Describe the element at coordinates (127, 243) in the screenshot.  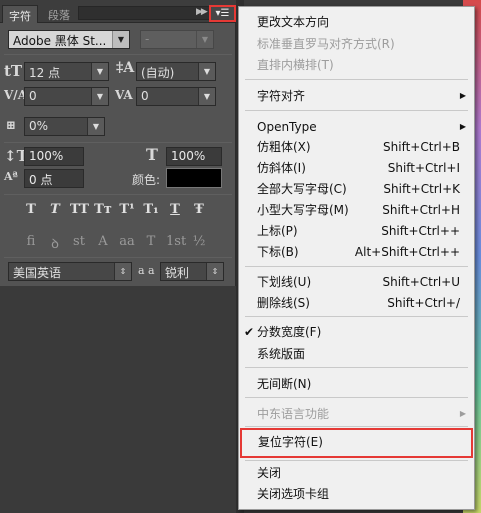
I see `stylistic-alternates-button: aa` at that location.